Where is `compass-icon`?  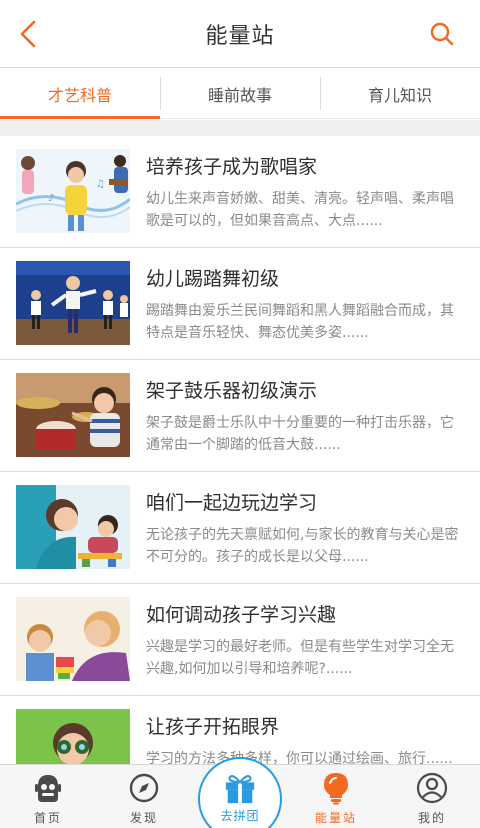 compass-icon is located at coordinates (144, 788).